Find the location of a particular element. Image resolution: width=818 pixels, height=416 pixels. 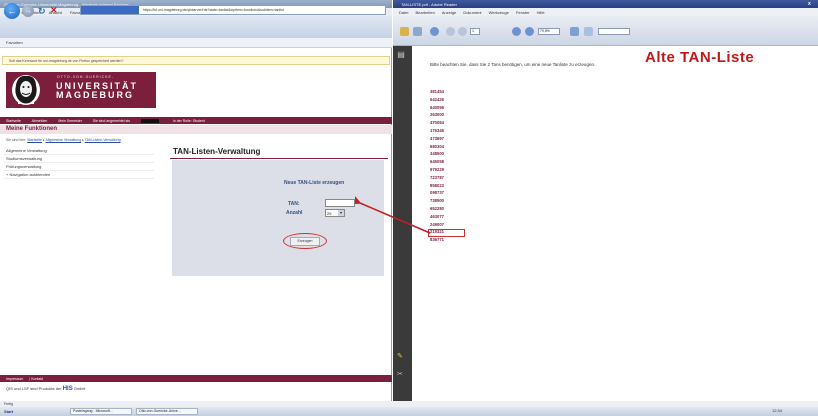

logo-title: UNIVERSITÄT MAGDEBURG is located at coordinates (97, 91).